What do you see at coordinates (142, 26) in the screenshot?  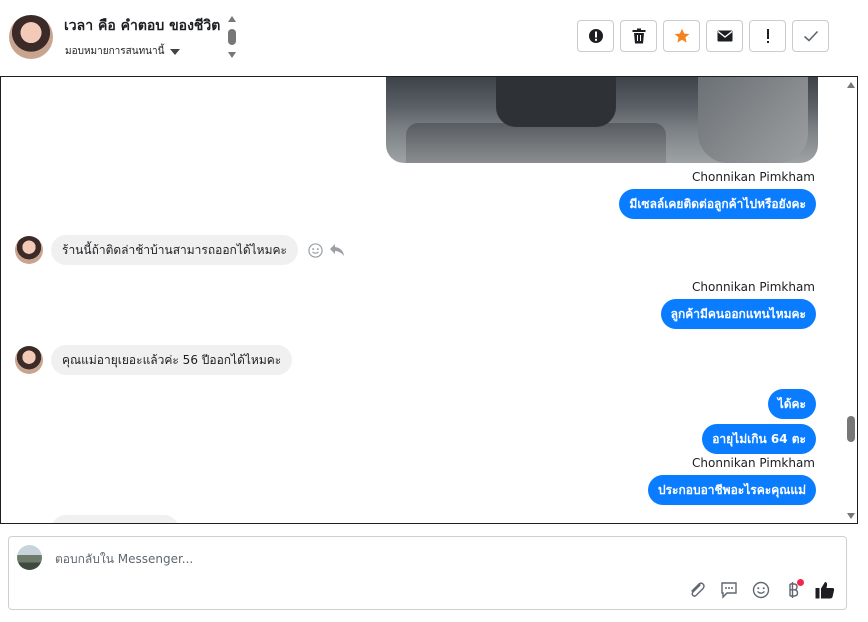 I see `contact-name: เวลา คือ คำตอบ ของชีวิต` at bounding box center [142, 26].